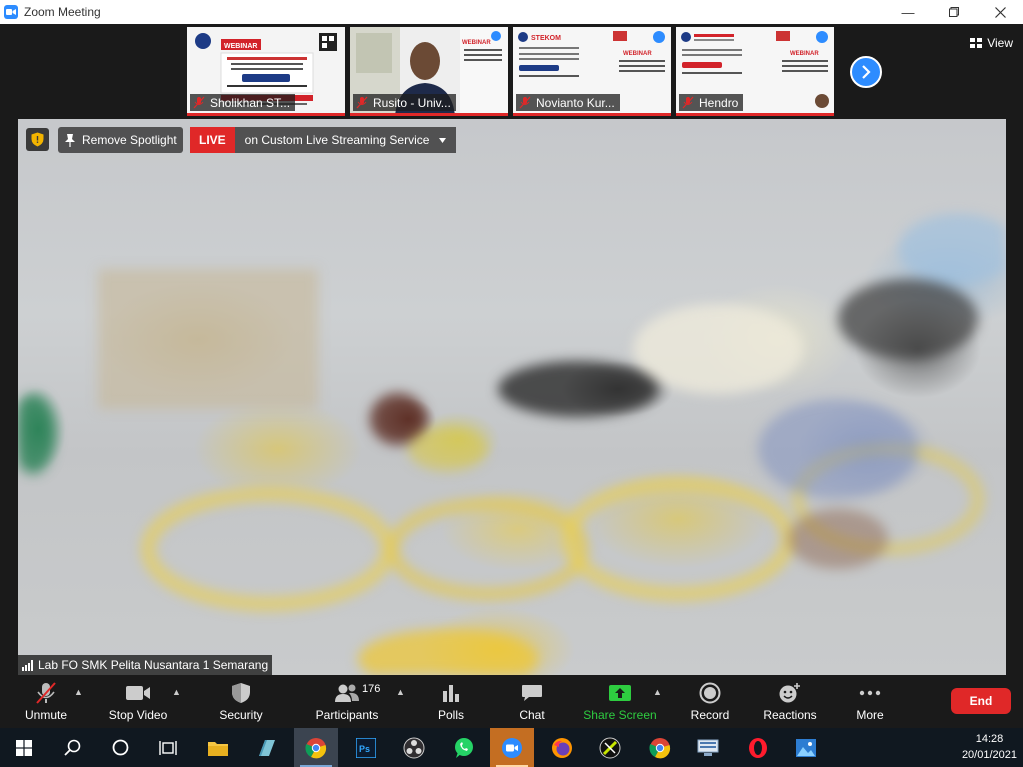  I want to click on security-button: Security, so click(241, 701).